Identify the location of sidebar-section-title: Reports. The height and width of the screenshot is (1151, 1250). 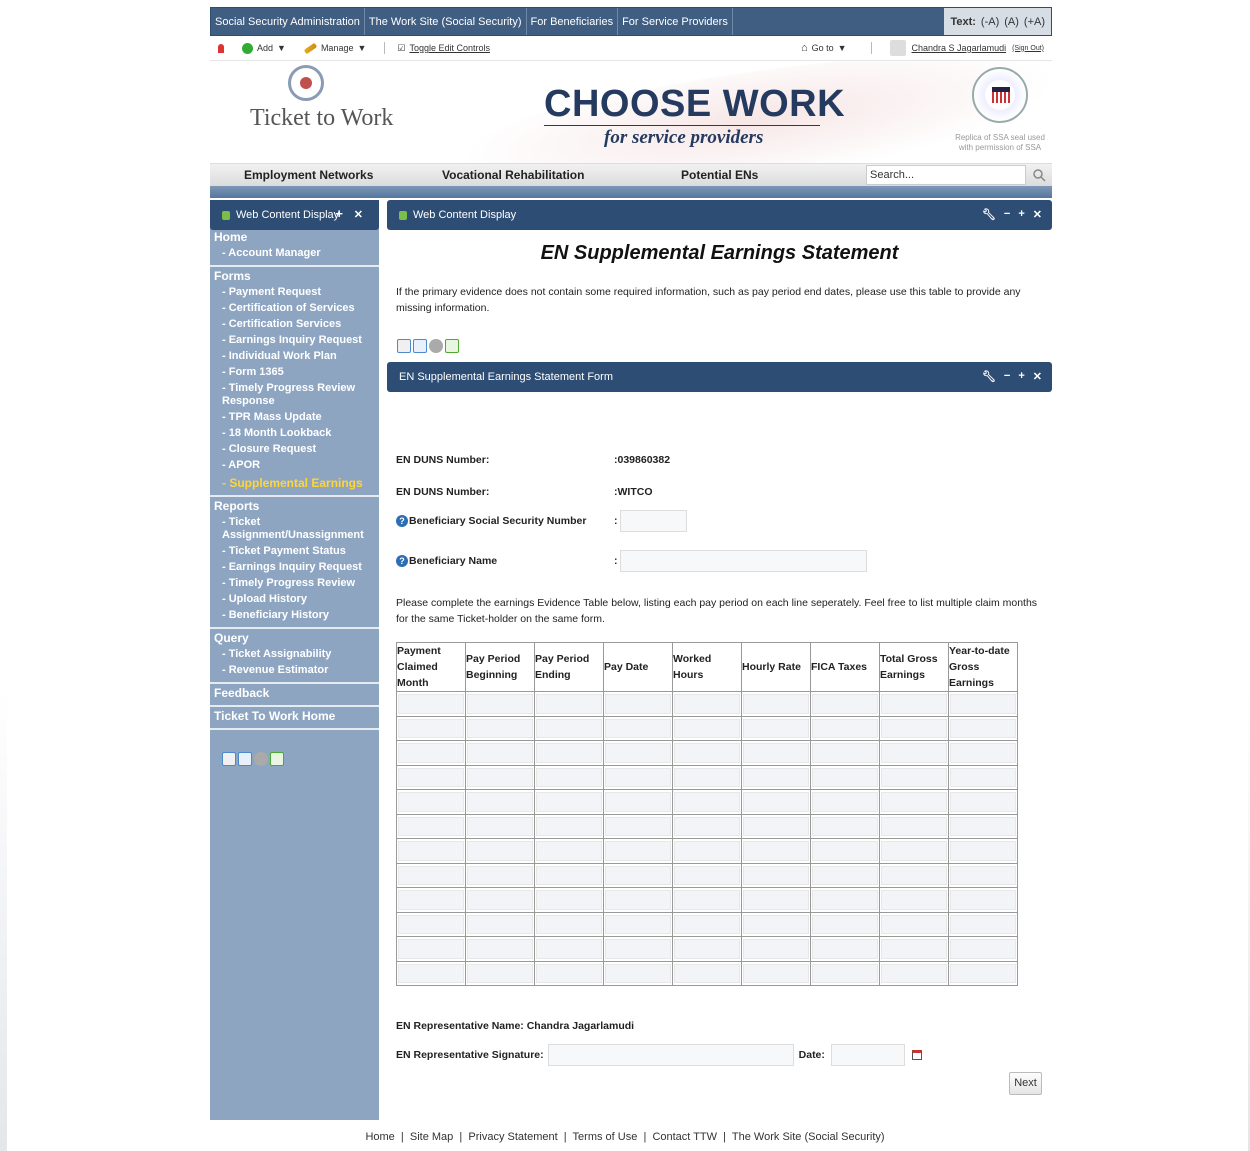
(294, 506).